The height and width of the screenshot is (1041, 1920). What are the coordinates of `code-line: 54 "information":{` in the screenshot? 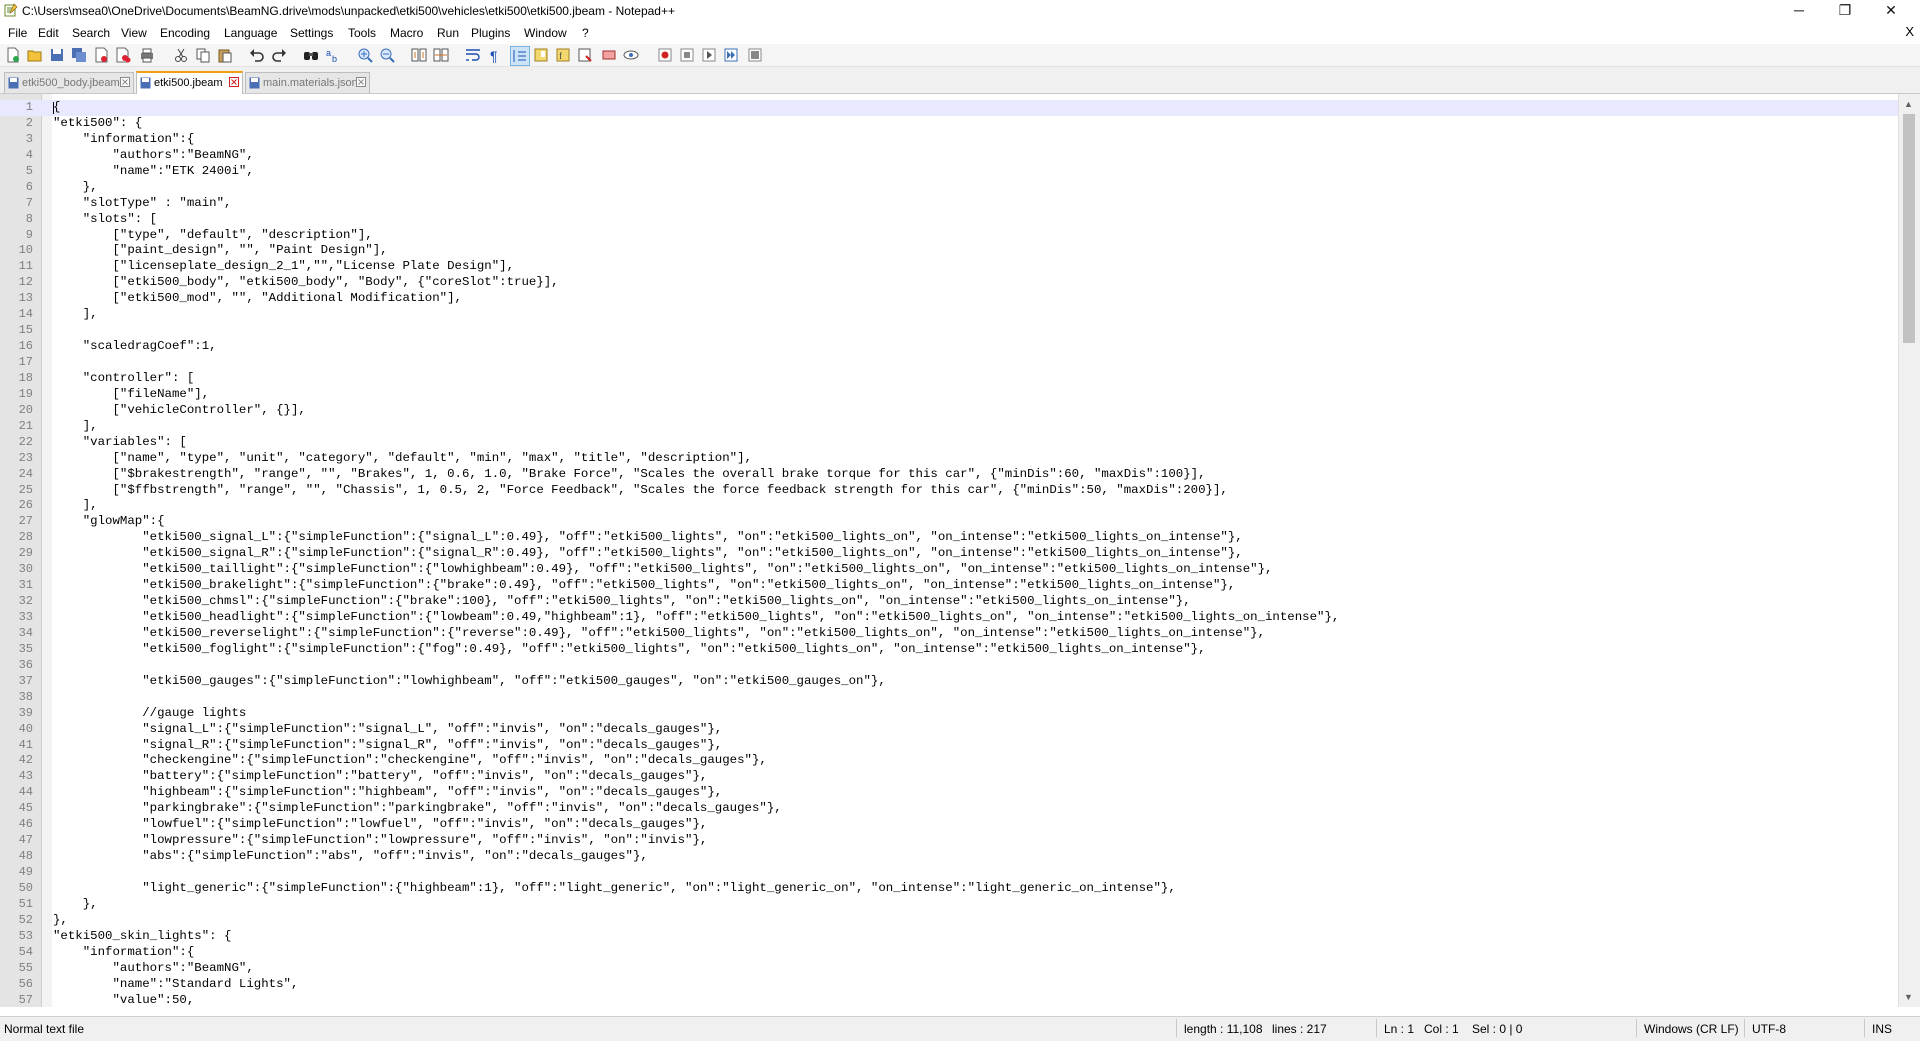 It's located at (949, 953).